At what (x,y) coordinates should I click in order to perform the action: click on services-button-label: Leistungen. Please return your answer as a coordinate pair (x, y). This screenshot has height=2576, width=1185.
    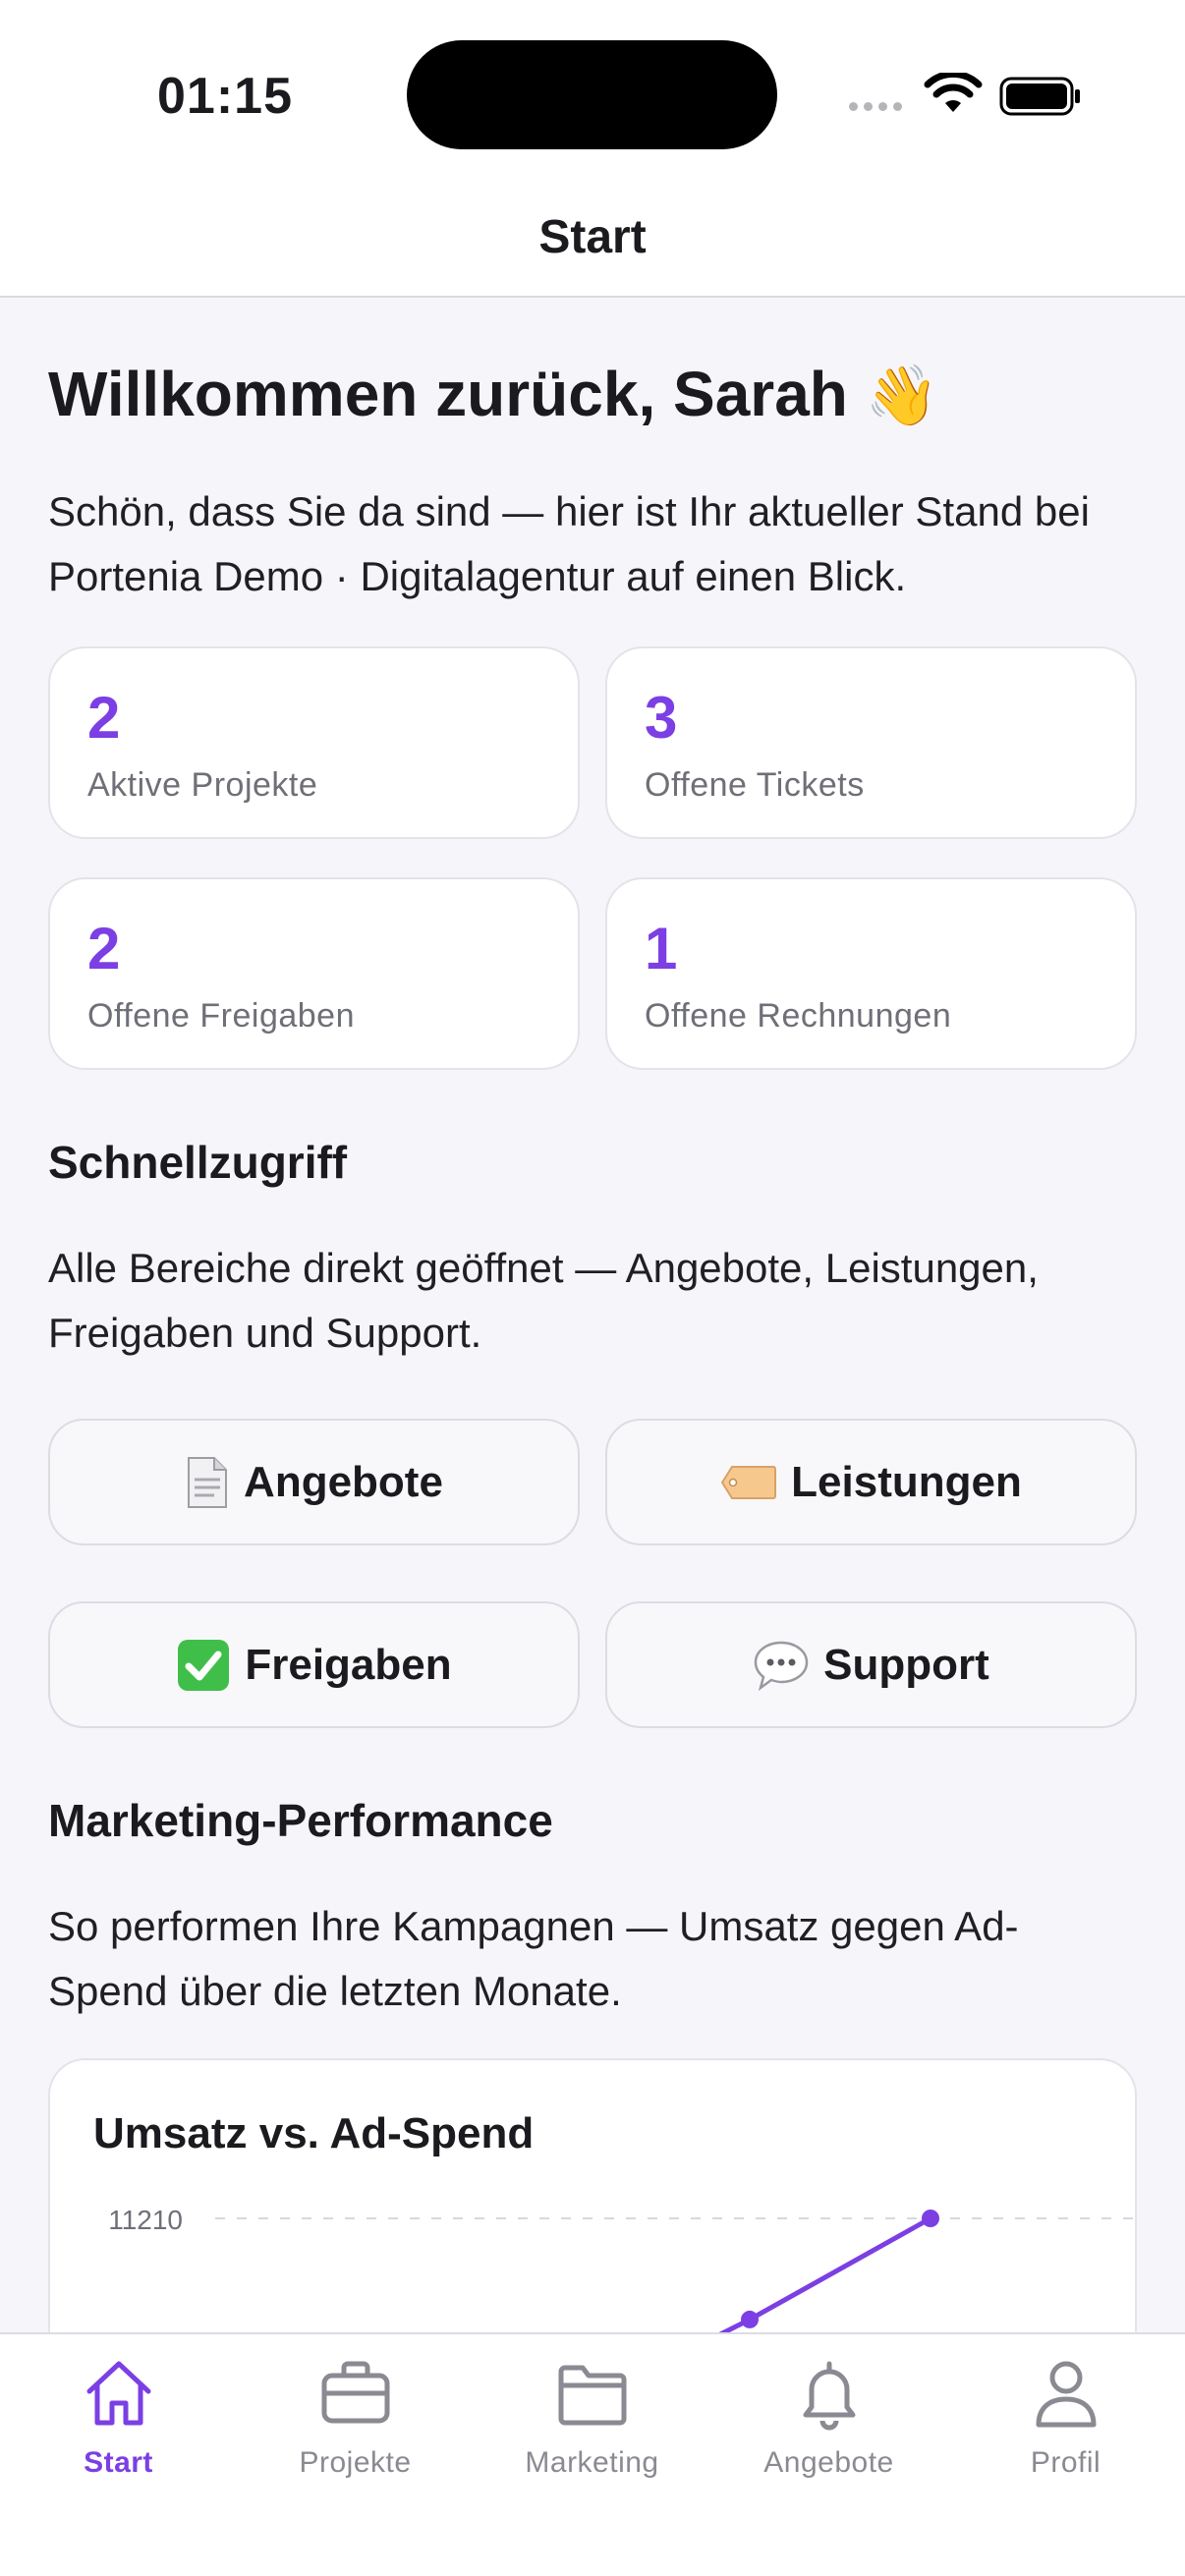
    Looking at the image, I should click on (907, 1481).